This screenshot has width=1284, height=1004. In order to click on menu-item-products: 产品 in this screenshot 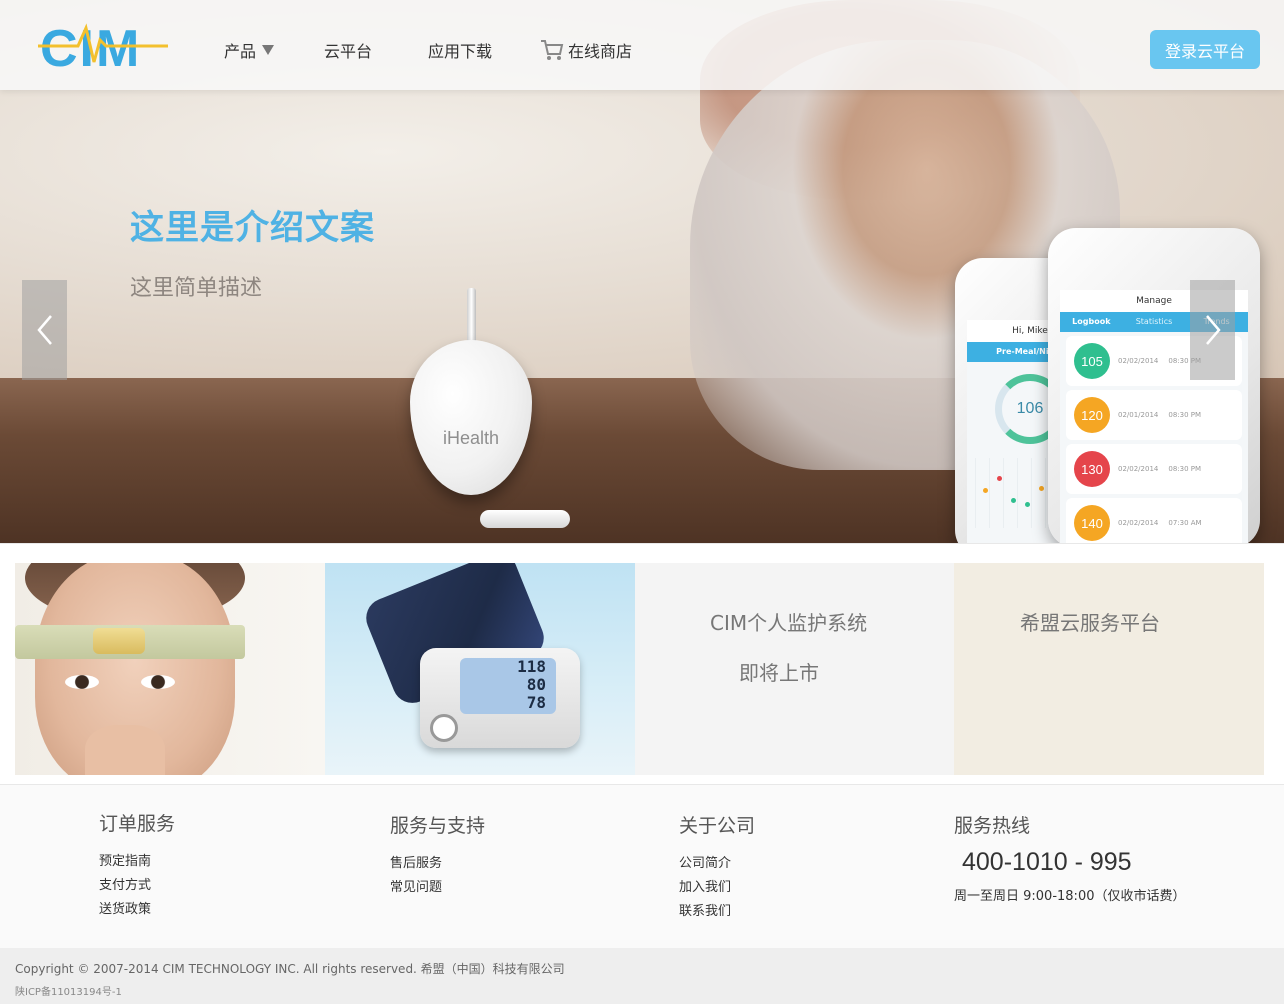, I will do `click(249, 50)`.